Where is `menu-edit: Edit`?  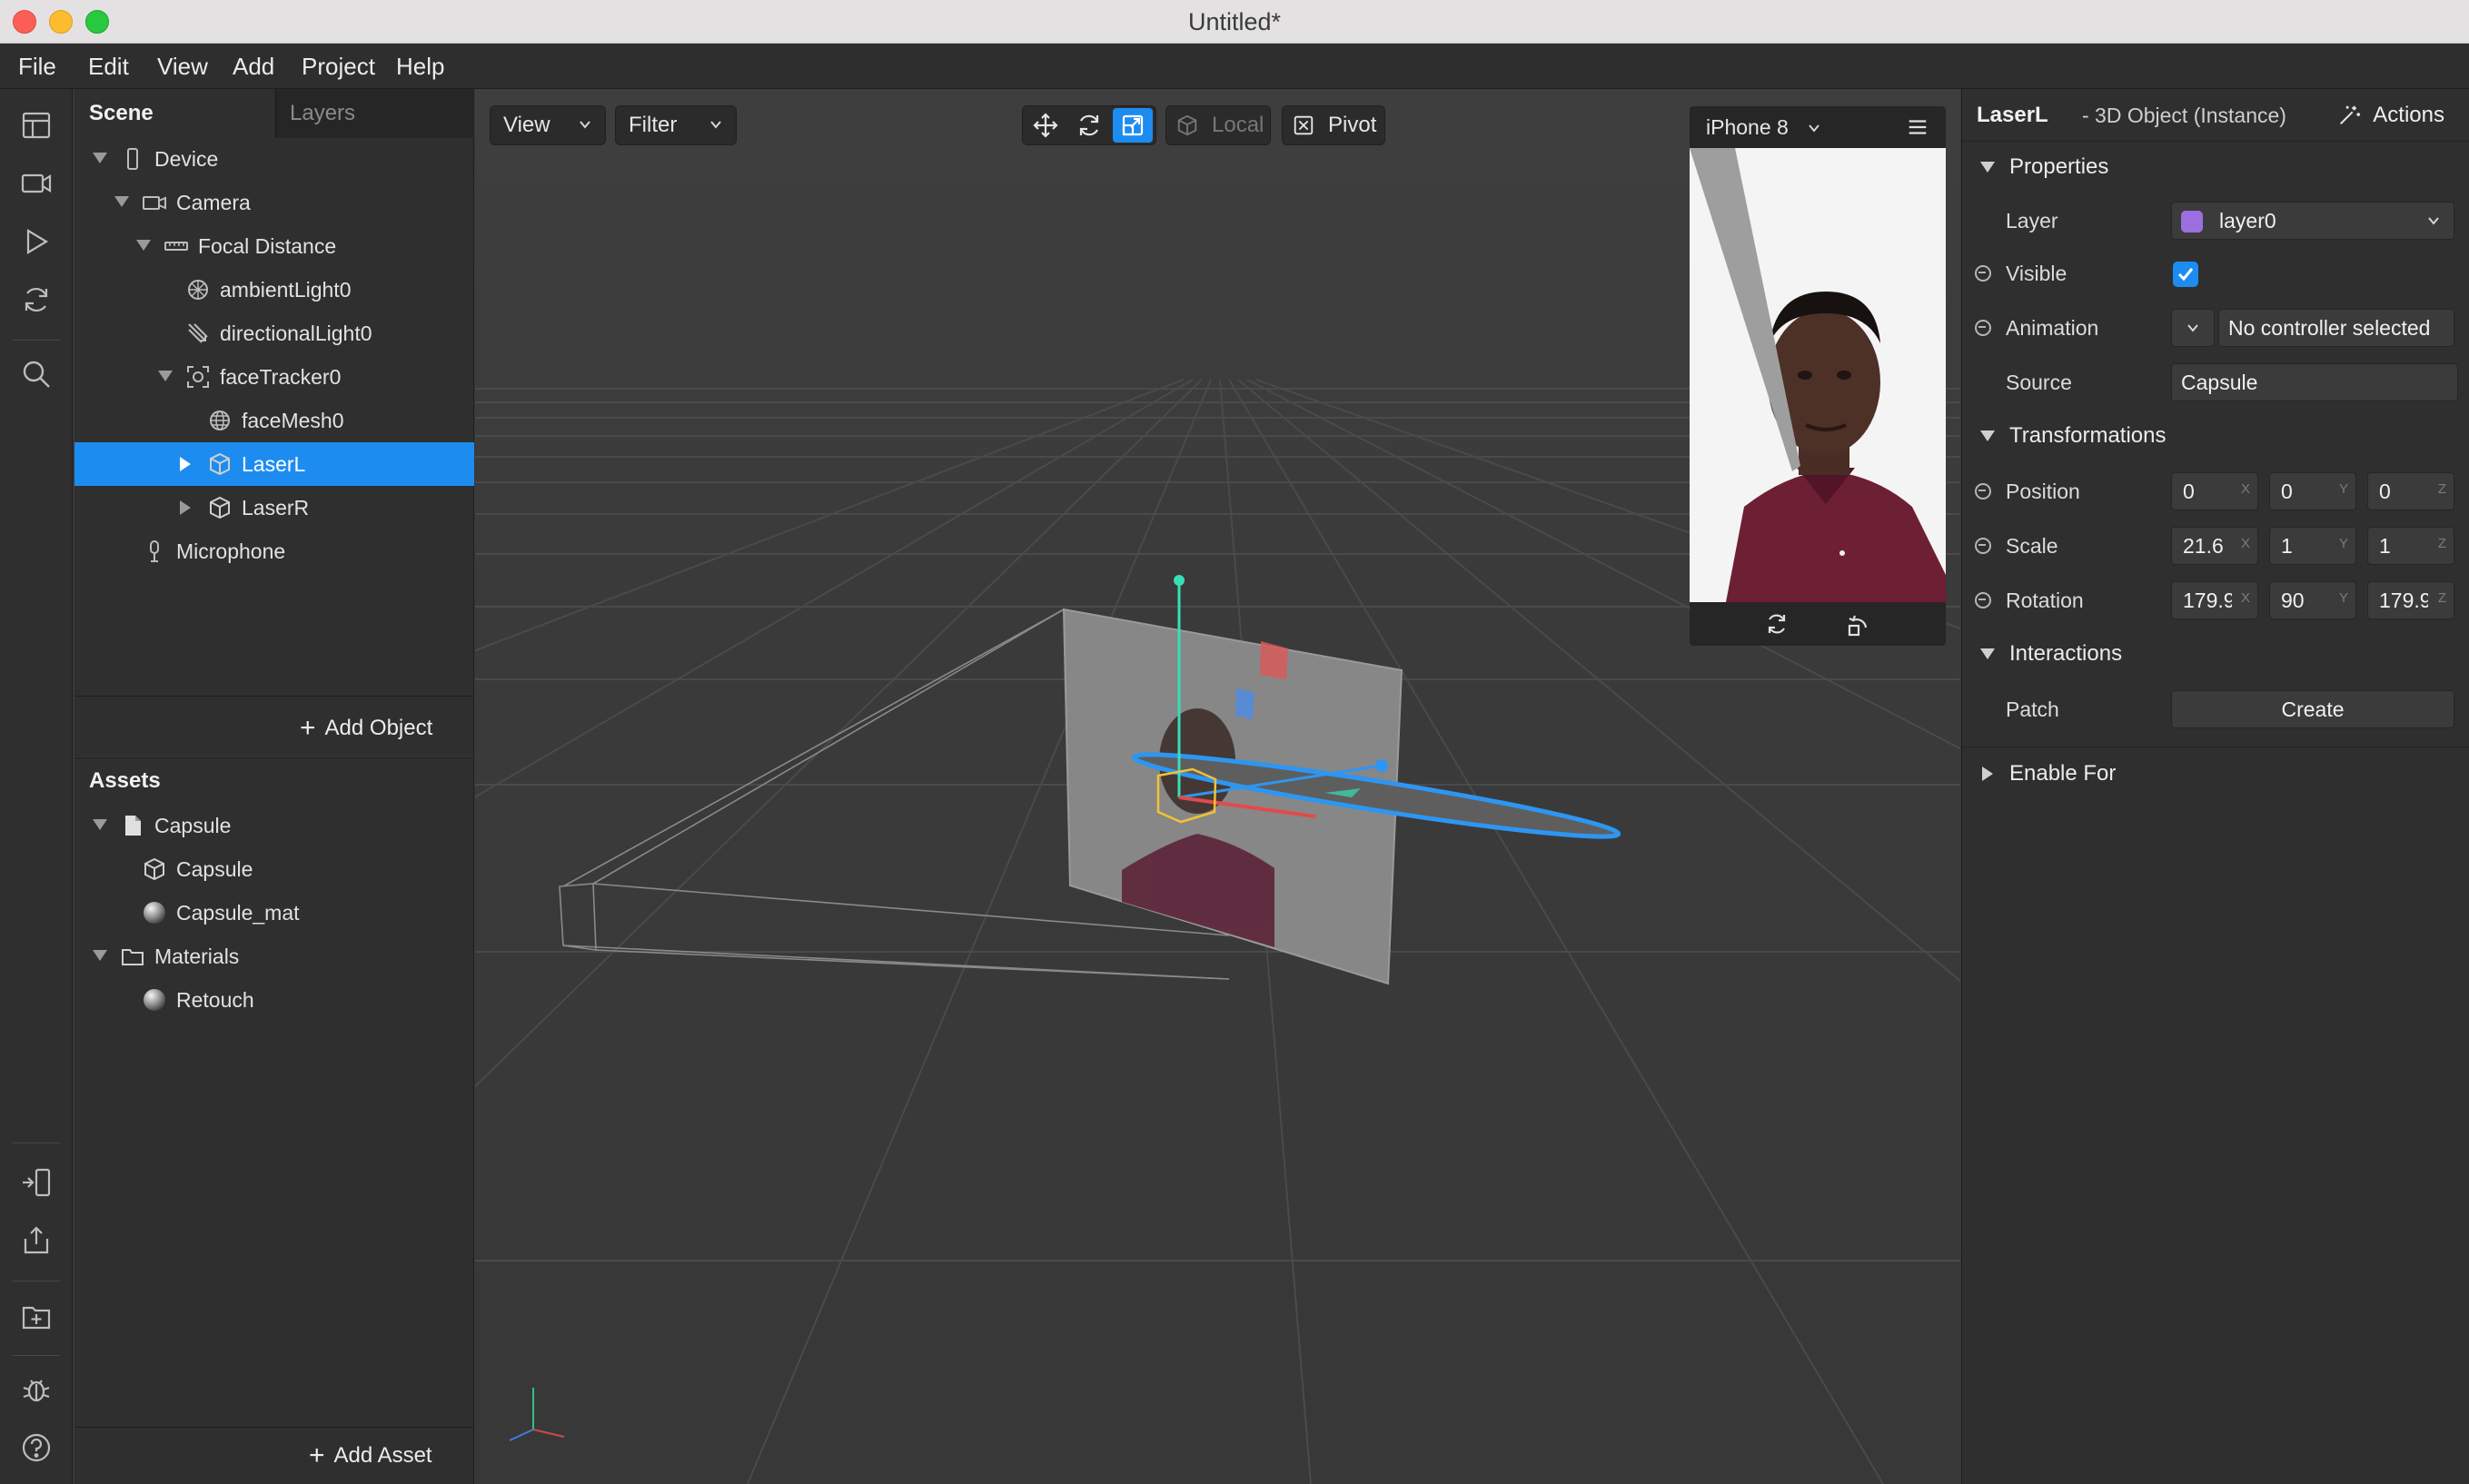
menu-edit: Edit is located at coordinates (108, 66).